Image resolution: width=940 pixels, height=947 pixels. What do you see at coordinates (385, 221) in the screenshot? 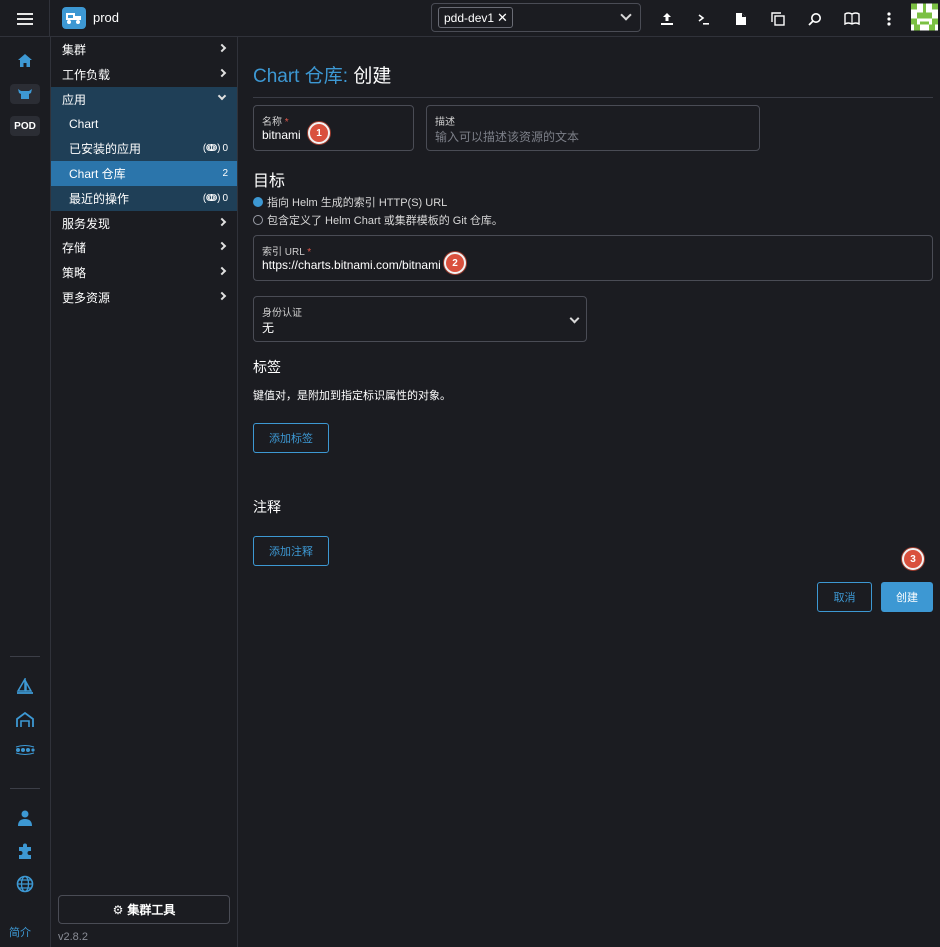
I see `target-option-label: 包含定义了 Helm Chart 或集群模板的 Git 仓库。` at bounding box center [385, 221].